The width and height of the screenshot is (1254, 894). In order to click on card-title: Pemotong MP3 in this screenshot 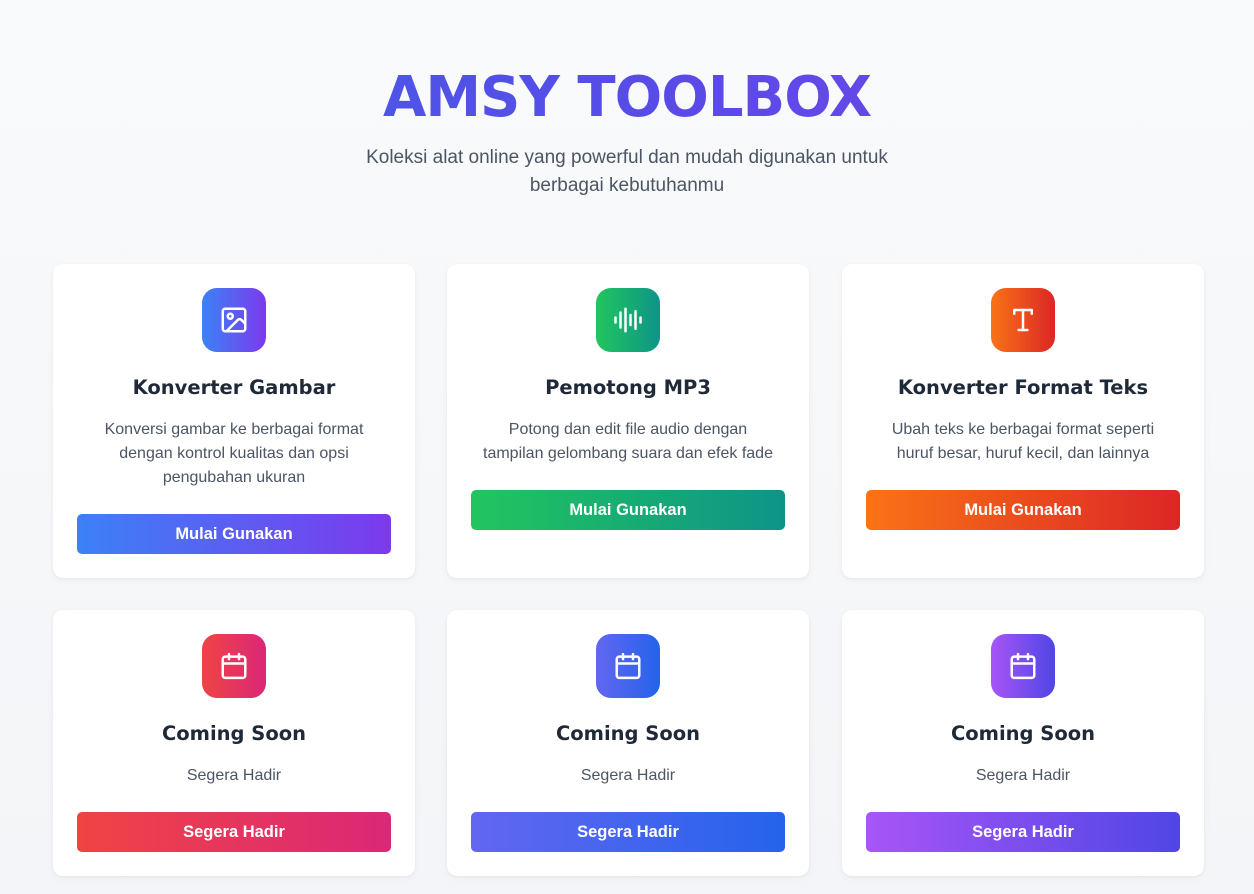, I will do `click(628, 387)`.